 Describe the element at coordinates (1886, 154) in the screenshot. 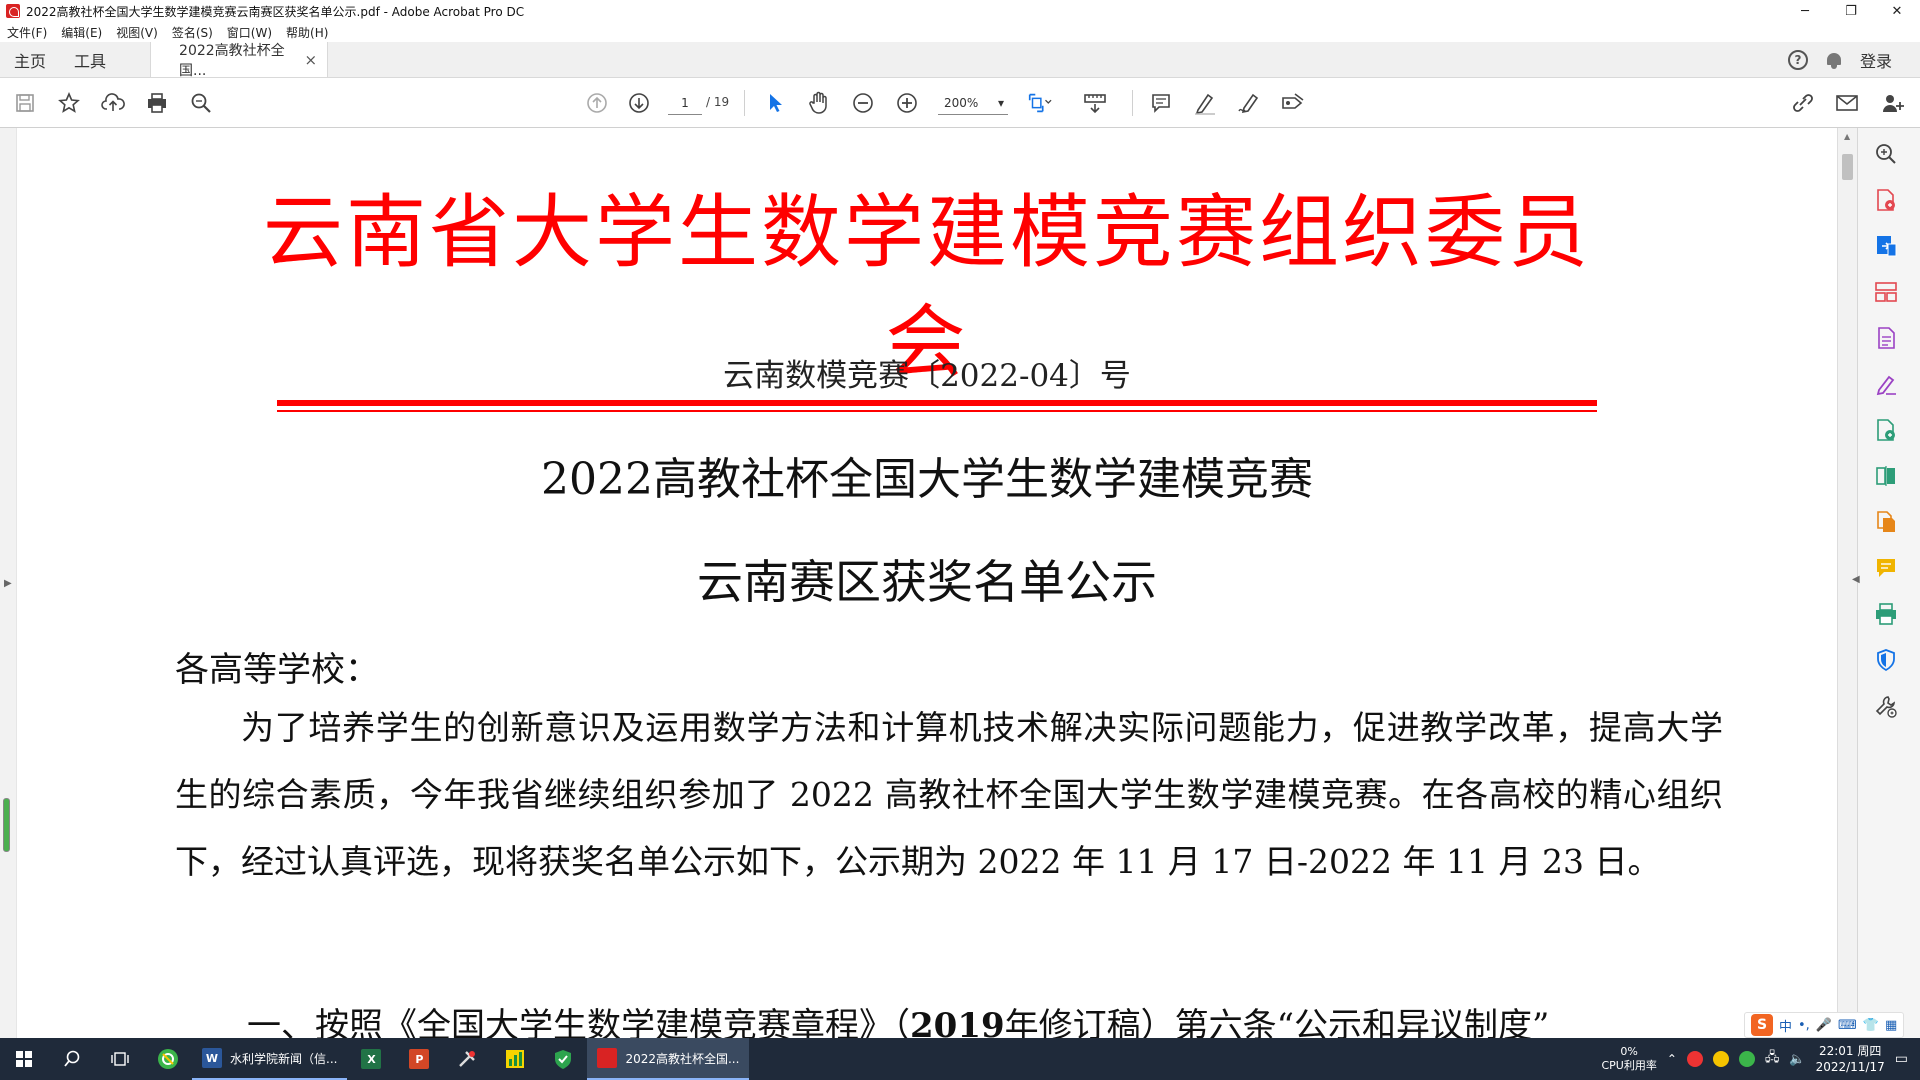

I see `search-zoom-tool-icon` at that location.